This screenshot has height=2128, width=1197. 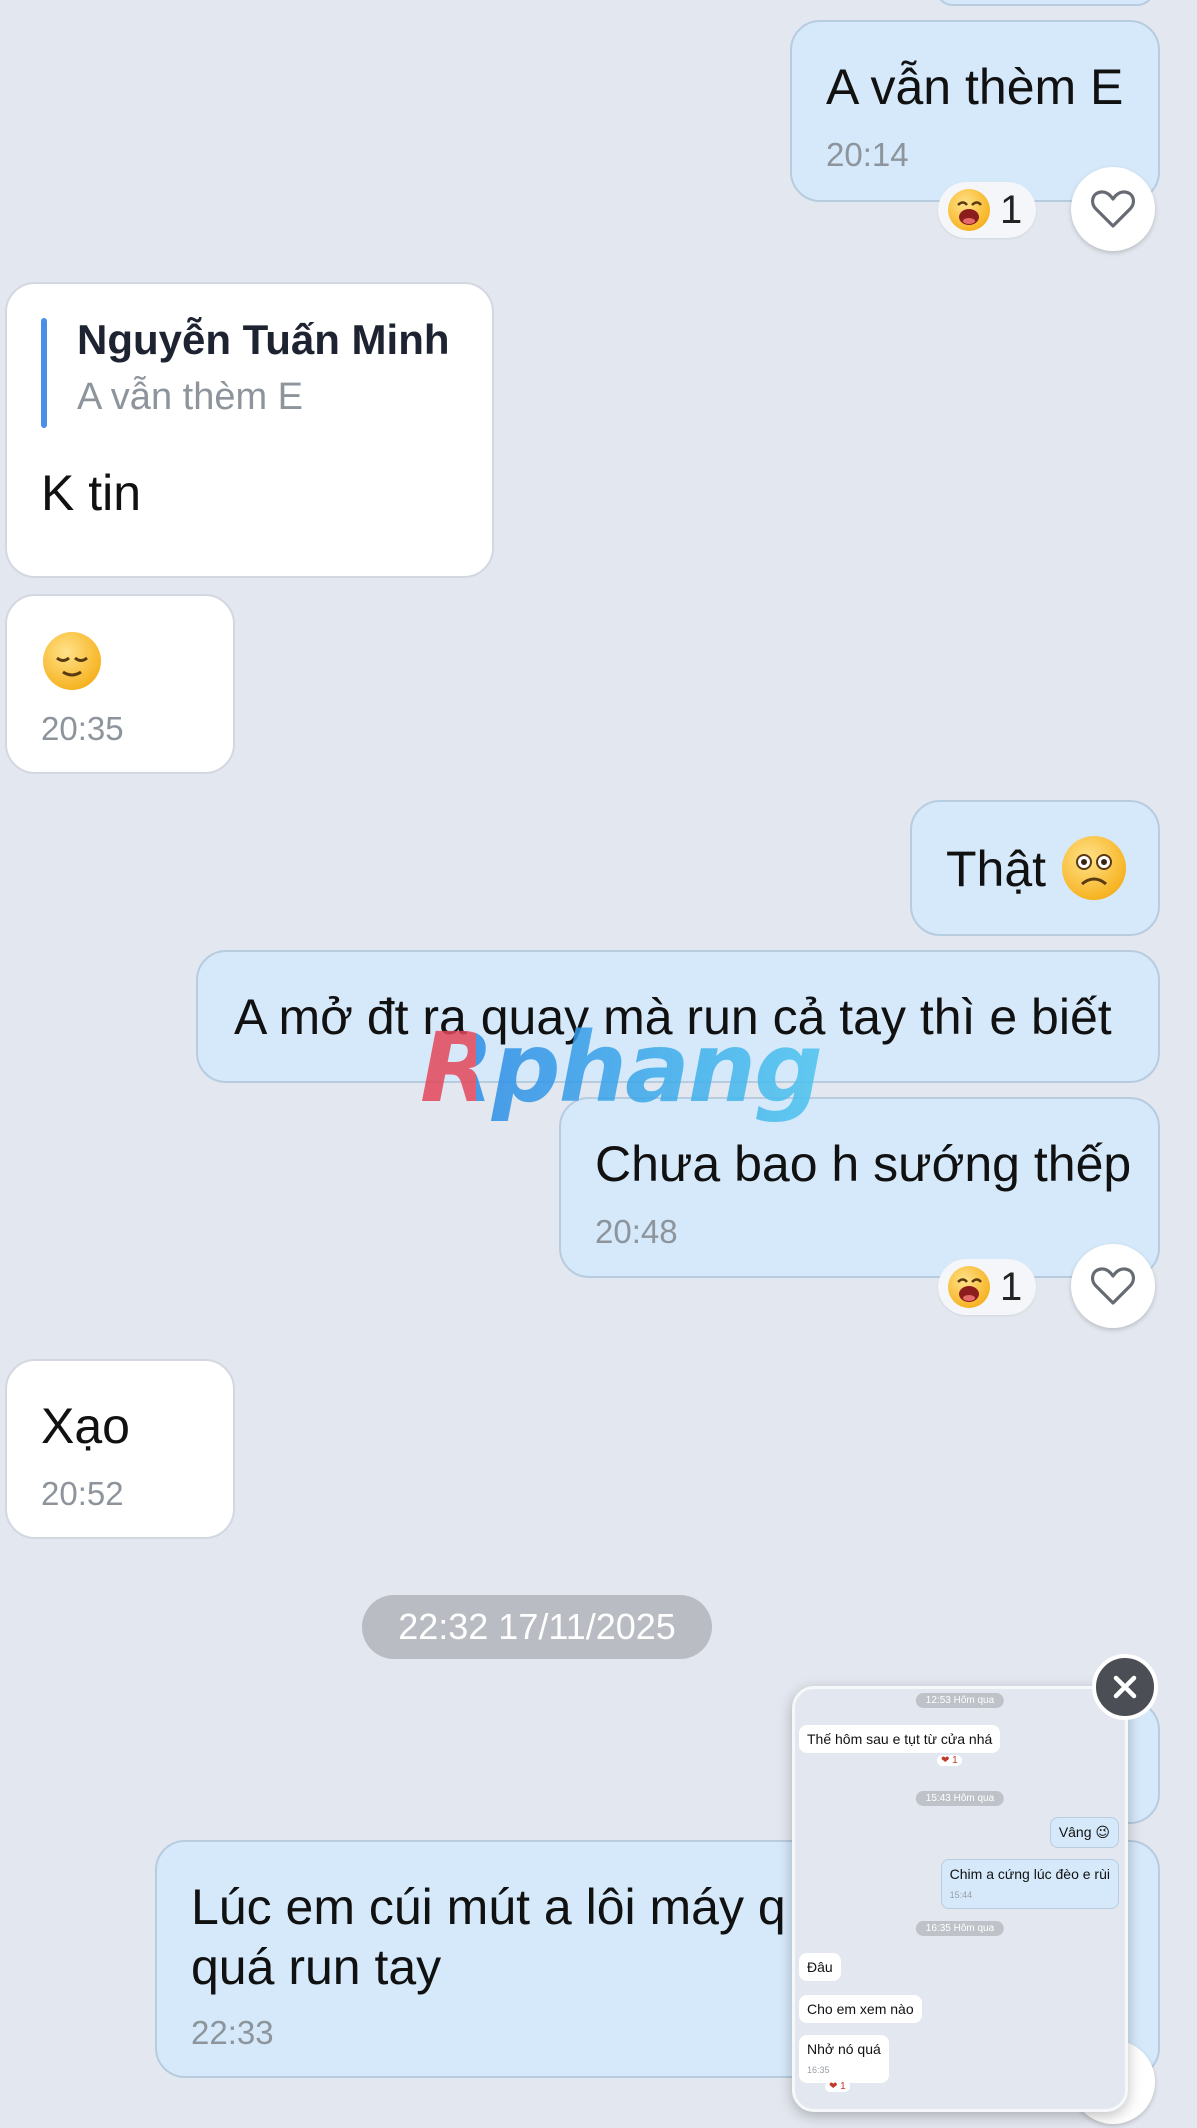 I want to click on preview-message-outgoing: Vâng 😉, so click(x=1084, y=1832).